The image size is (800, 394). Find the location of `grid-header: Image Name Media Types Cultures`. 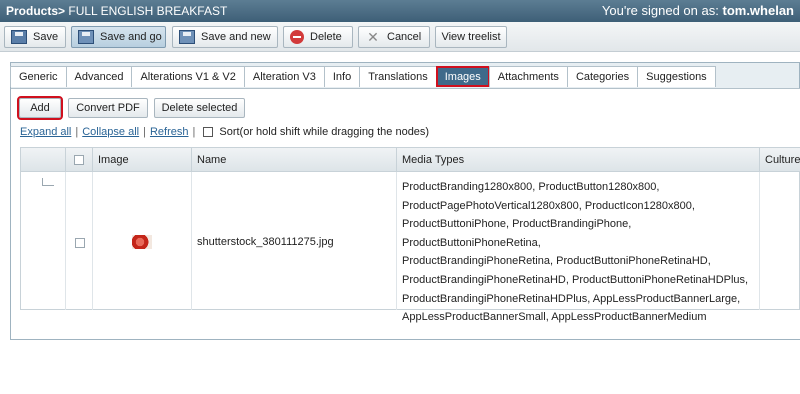

grid-header: Image Name Media Types Cultures is located at coordinates (410, 160).